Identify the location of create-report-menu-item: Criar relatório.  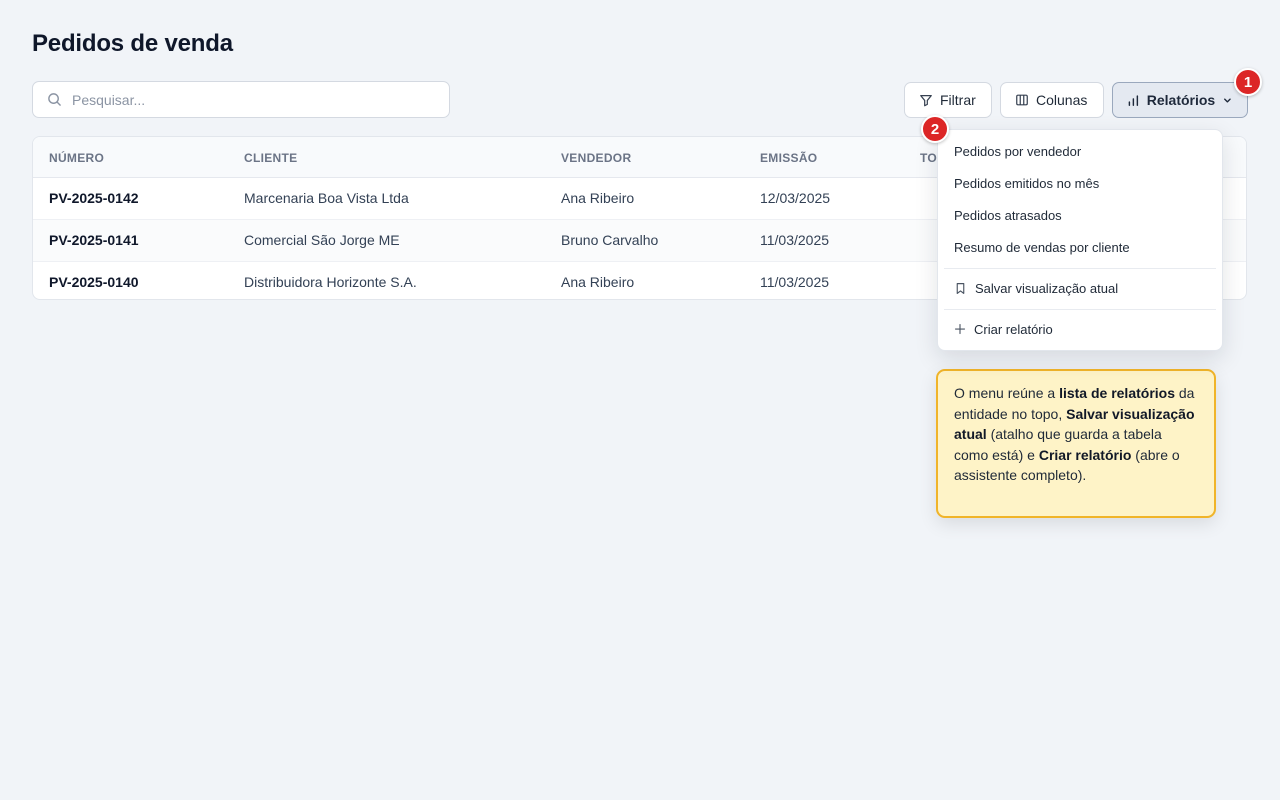
(1080, 329).